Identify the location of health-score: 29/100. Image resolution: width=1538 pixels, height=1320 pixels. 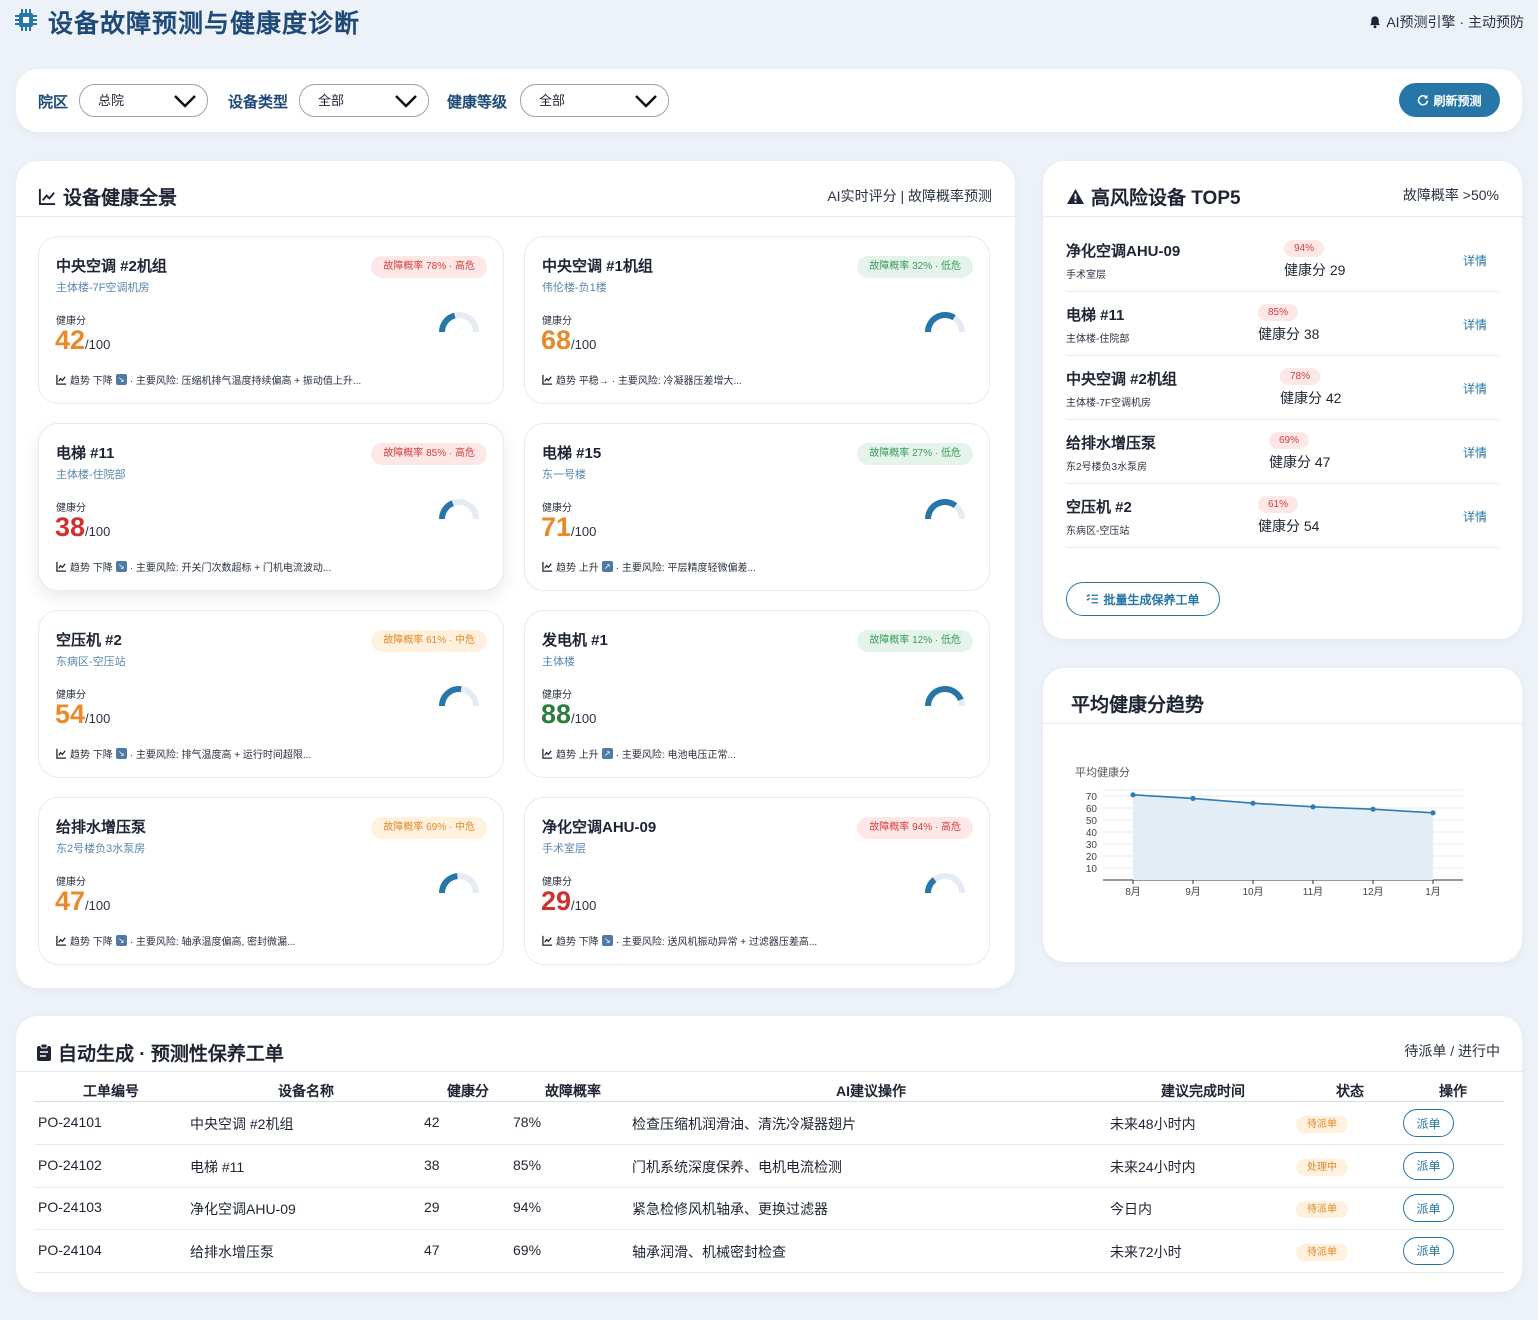
(568, 901).